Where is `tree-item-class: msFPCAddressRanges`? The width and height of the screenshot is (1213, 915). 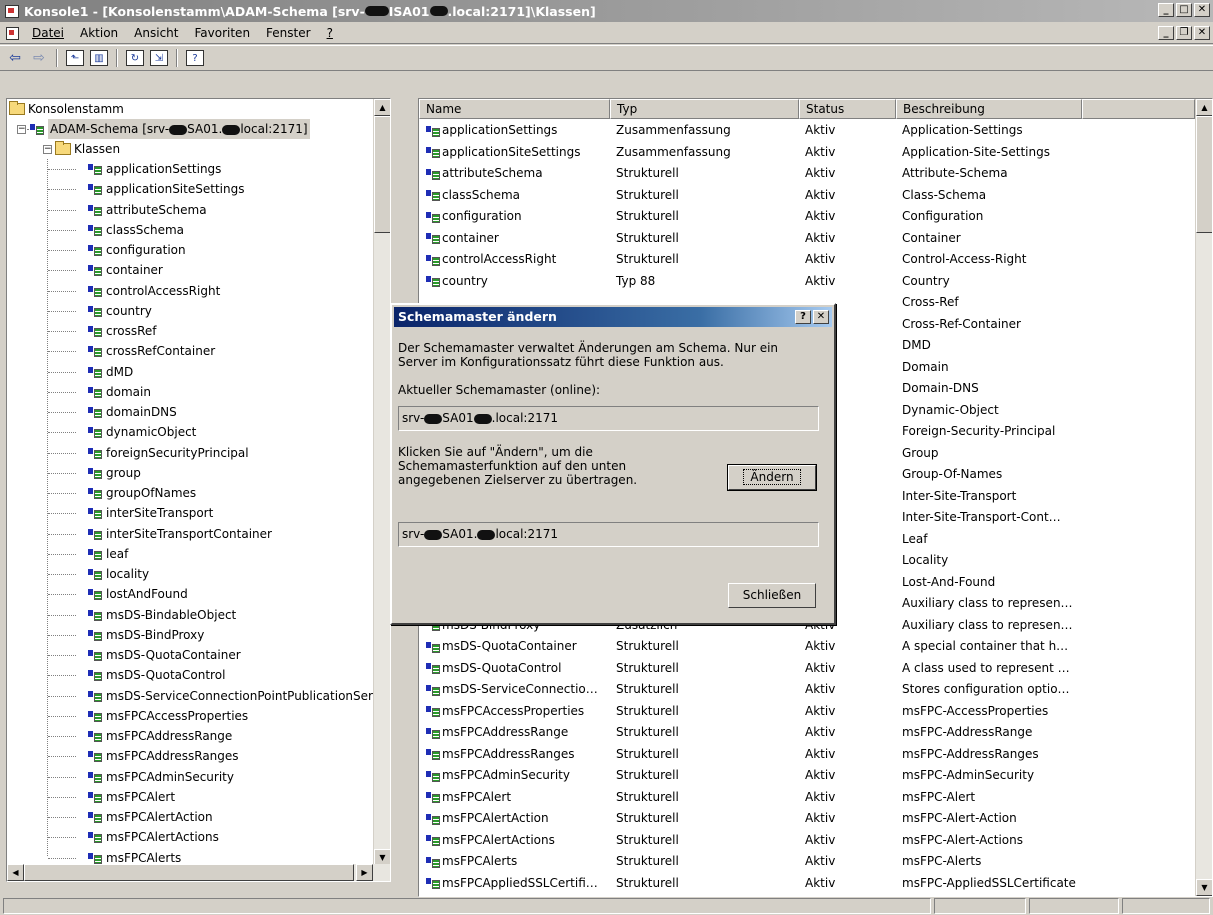
tree-item-class: msFPCAddressRanges is located at coordinates (143, 756).